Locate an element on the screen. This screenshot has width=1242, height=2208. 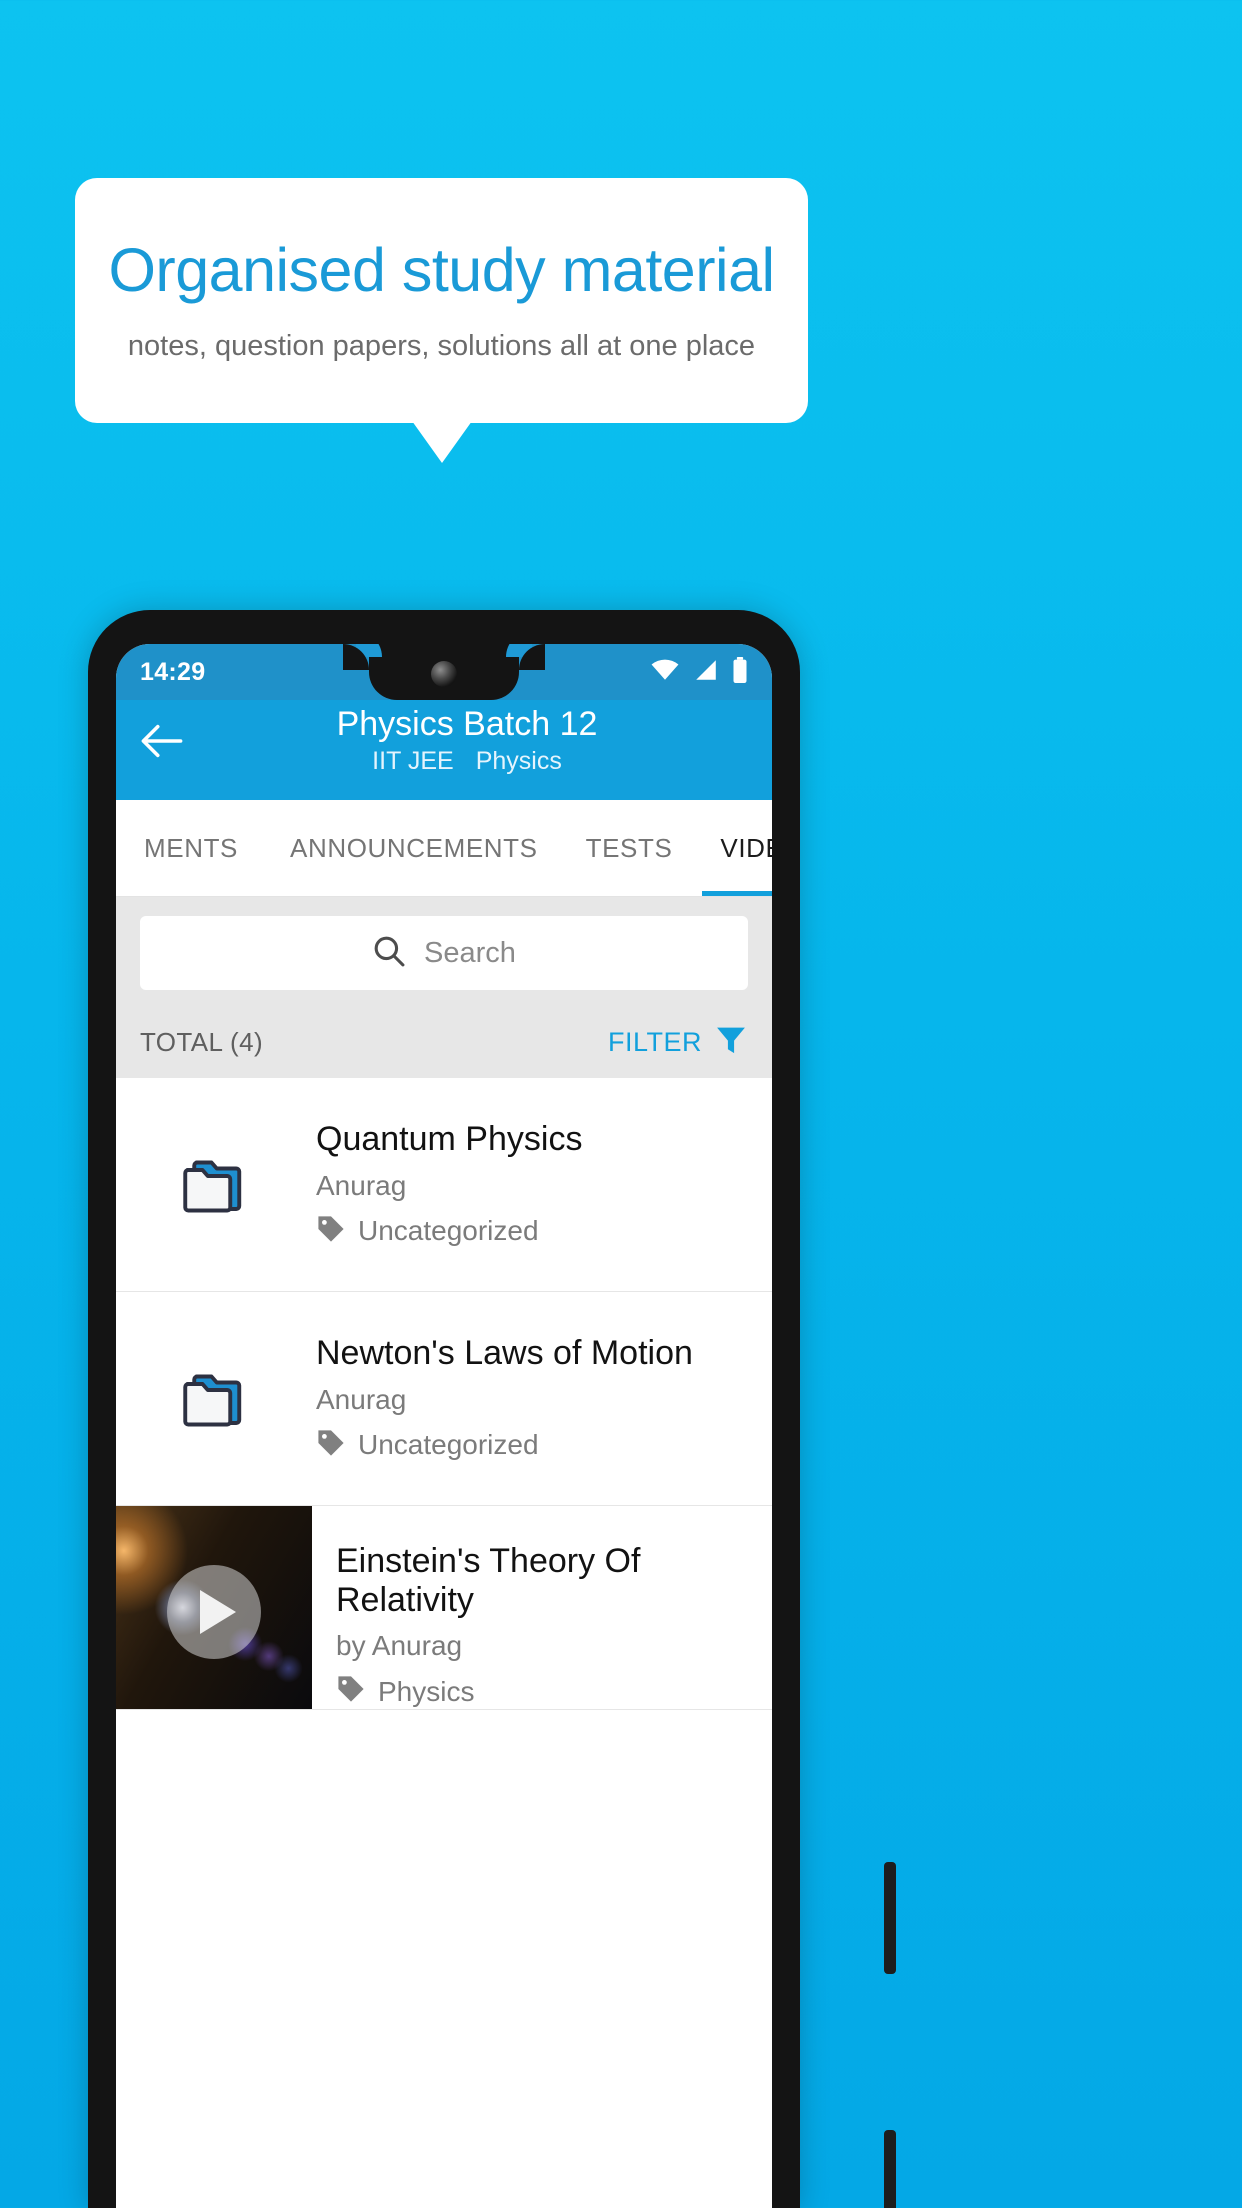
list-item-title: Quantum Physics is located at coordinates (449, 1139).